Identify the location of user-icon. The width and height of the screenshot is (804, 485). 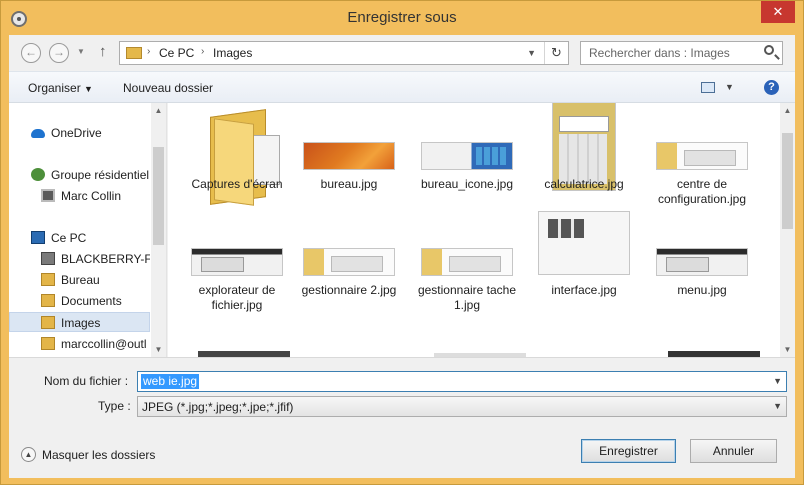
(48, 195).